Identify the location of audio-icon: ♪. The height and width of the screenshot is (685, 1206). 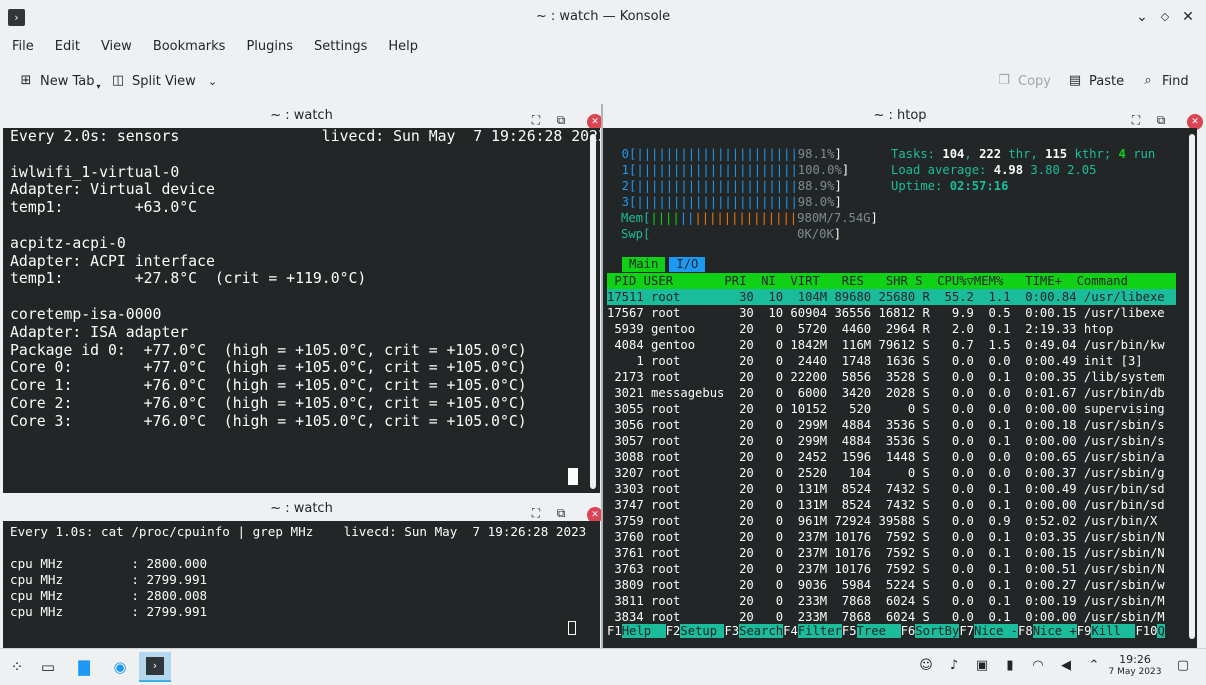
(954, 666).